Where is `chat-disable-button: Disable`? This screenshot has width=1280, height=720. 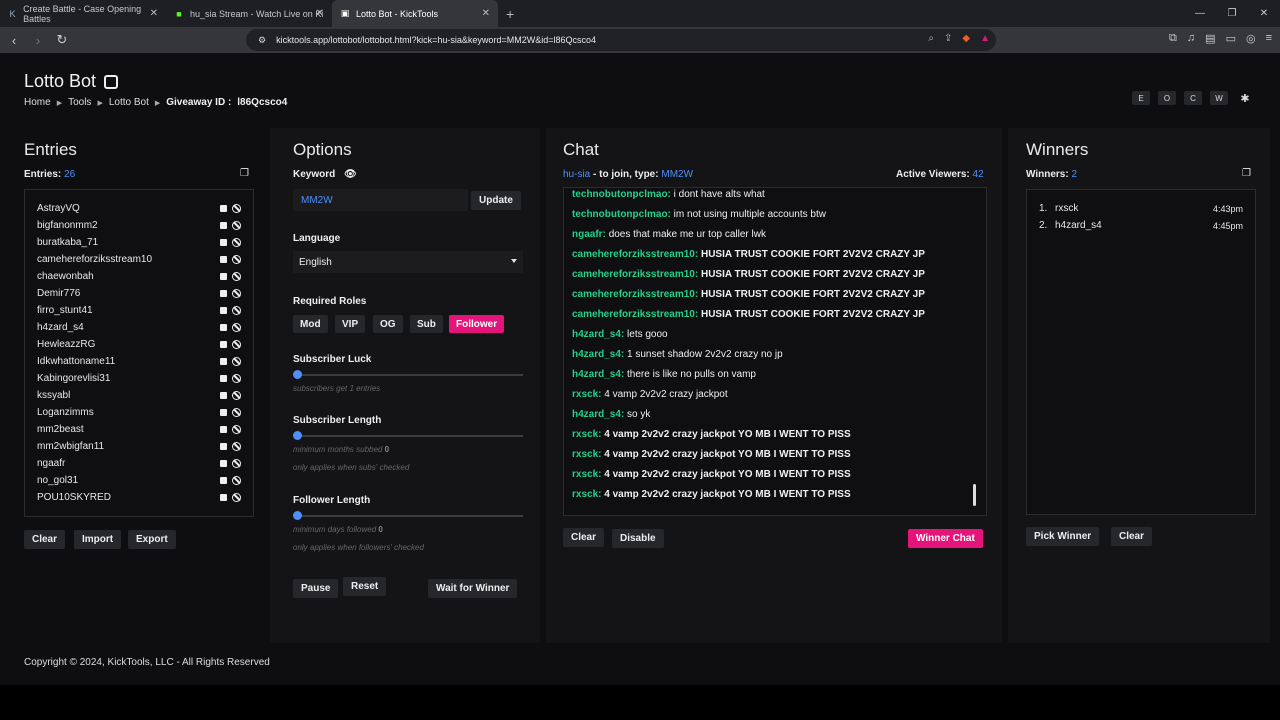
chat-disable-button: Disable is located at coordinates (638, 538).